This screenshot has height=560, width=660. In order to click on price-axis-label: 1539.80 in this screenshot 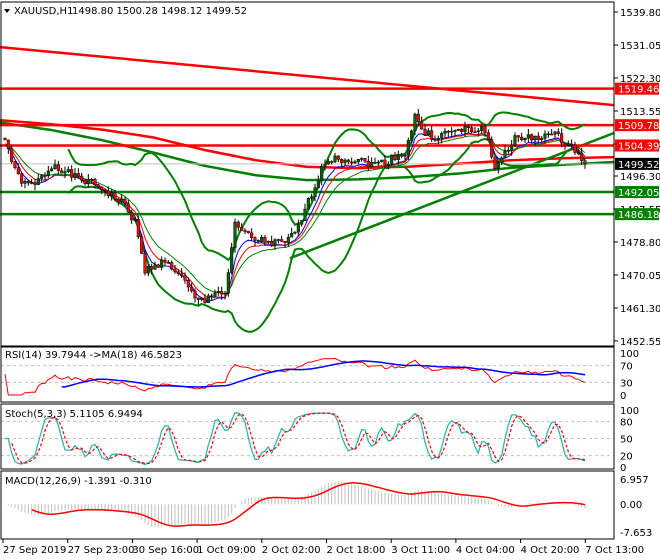, I will do `click(640, 13)`.